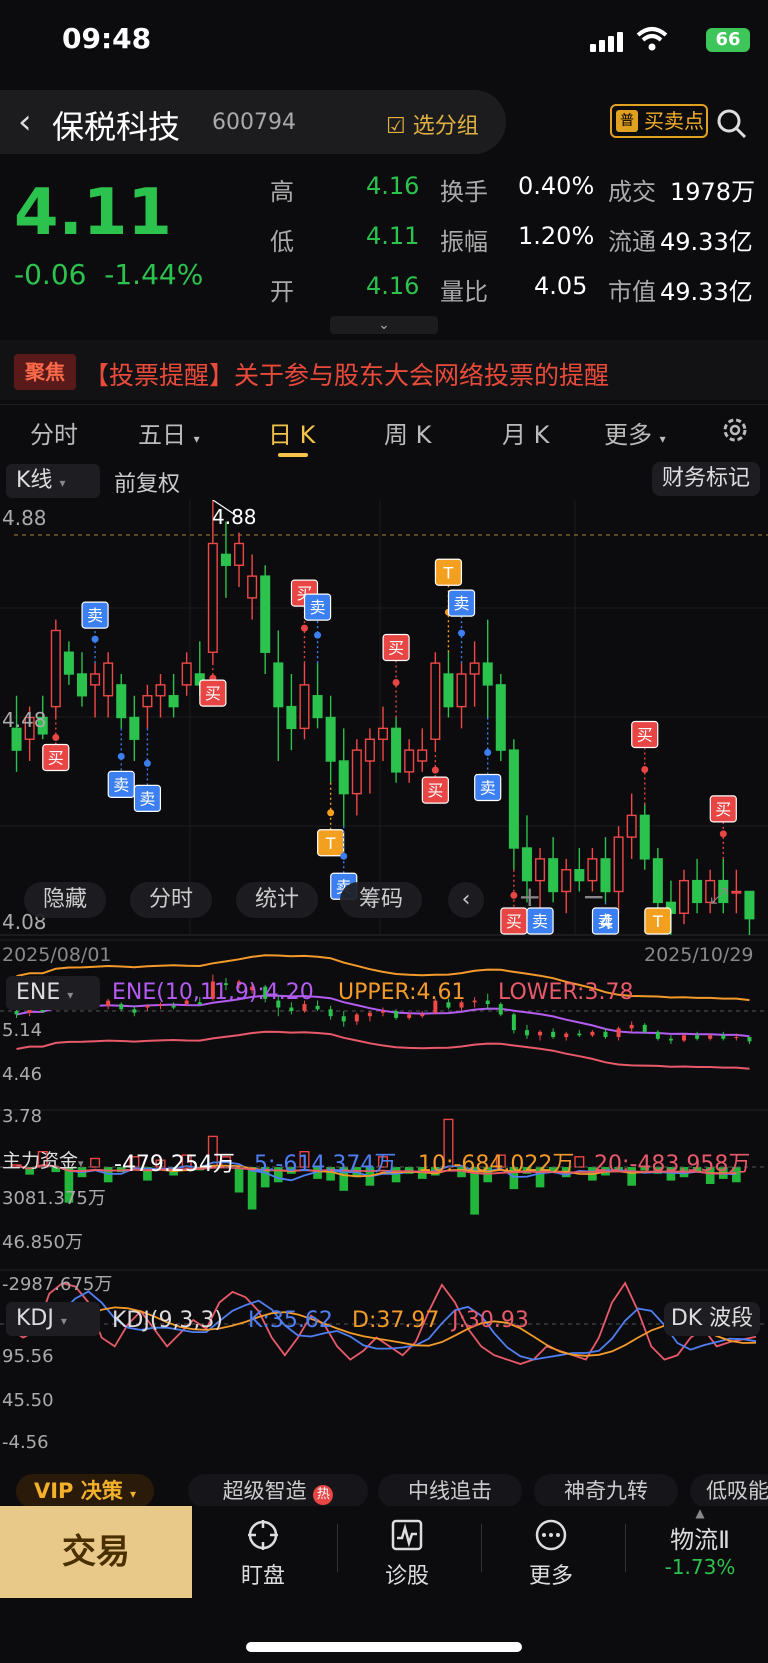 The width and height of the screenshot is (768, 1663). What do you see at coordinates (96, 1552) in the screenshot?
I see `trade-button: 交易` at bounding box center [96, 1552].